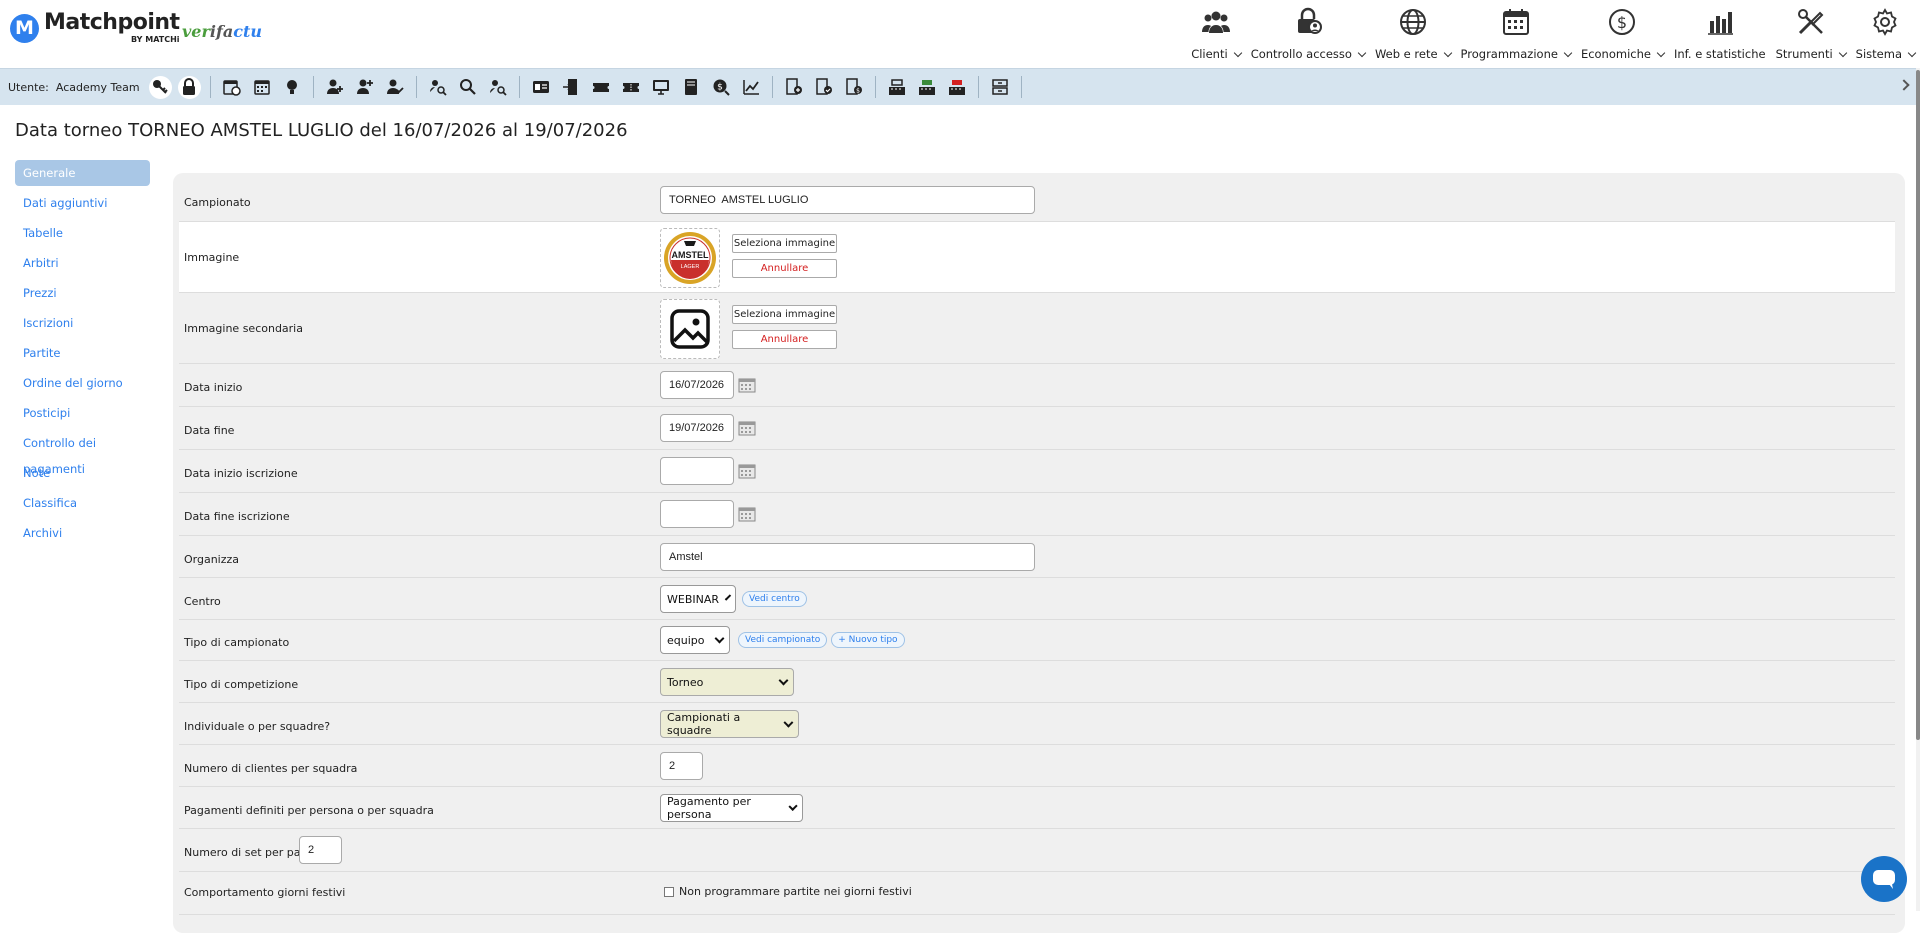 This screenshot has height=933, width=1920. Describe the element at coordinates (82, 355) in the screenshot. I see `sidebar-item-partite: Partite` at that location.